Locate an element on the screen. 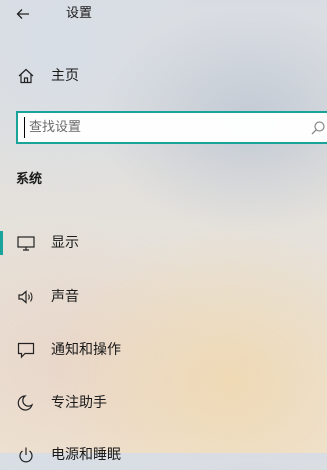 The image size is (327, 470). section-title-system: 系统 is located at coordinates (29, 179).